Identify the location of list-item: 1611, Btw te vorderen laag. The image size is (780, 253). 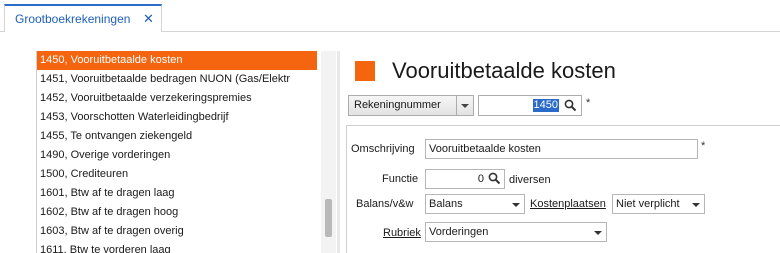
(177, 247).